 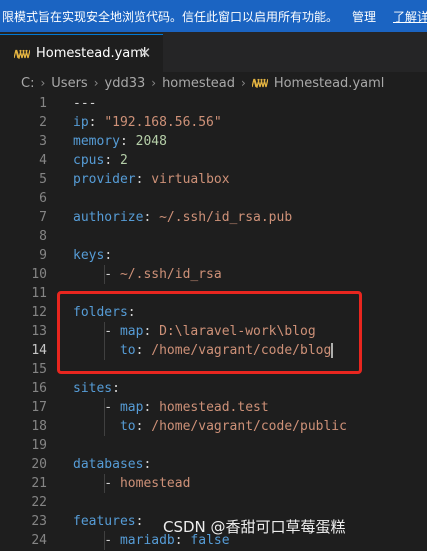 I want to click on code-line: 16 sites:, so click(x=213, y=388).